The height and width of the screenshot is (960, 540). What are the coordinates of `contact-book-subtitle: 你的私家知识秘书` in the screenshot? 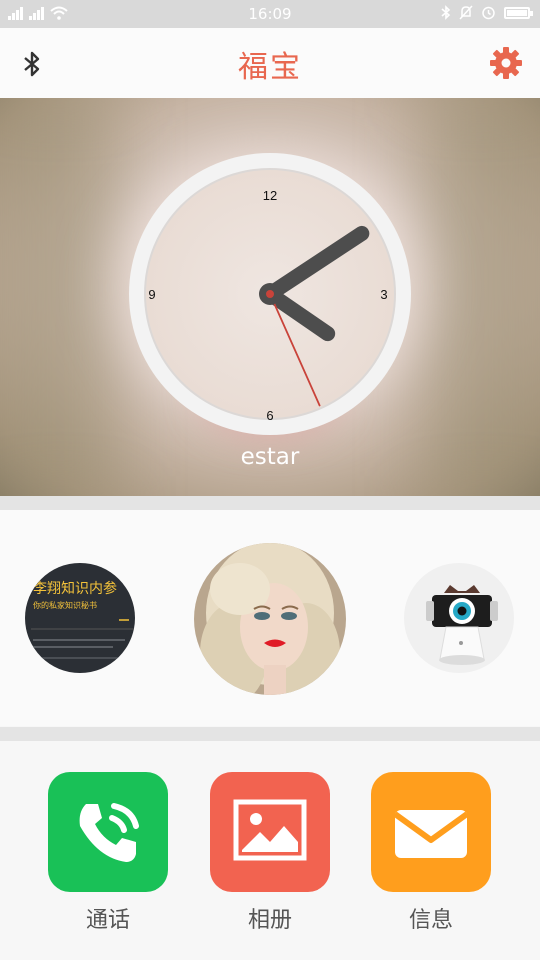 It's located at (65, 605).